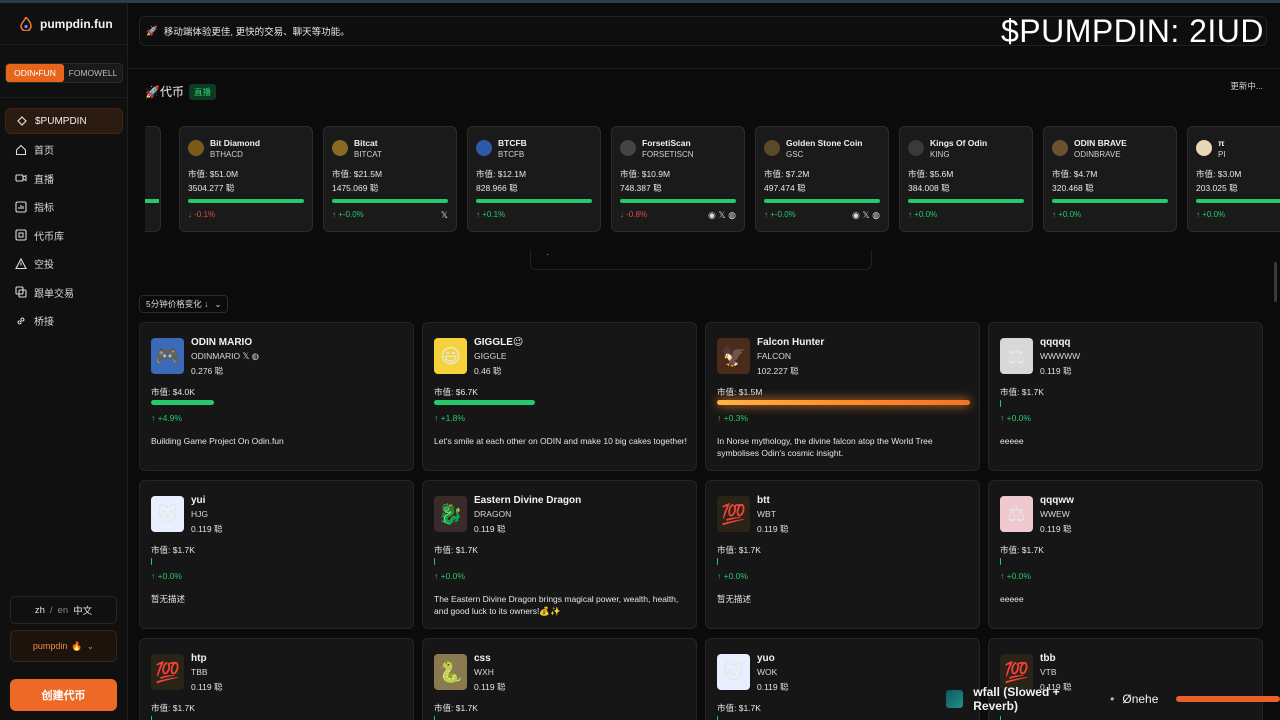  I want to click on sidebar-item-label: 桥接, so click(44, 322).